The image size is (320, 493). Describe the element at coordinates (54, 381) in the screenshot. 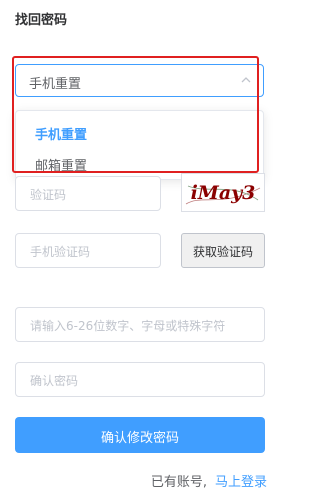

I see `confirm-password-placeholder: 确认密码` at that location.